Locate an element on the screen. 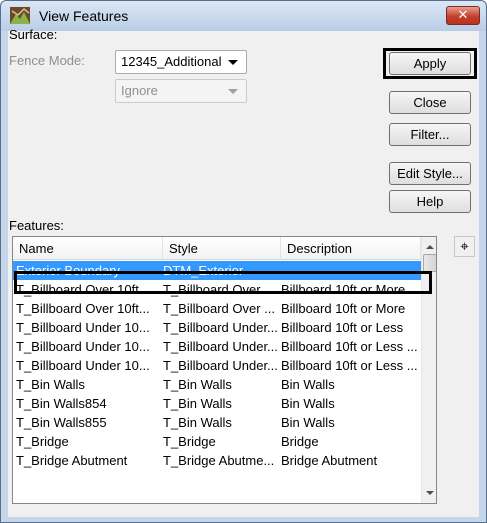 Image resolution: width=487 pixels, height=523 pixels. surface-label: Surface: is located at coordinates (33, 34).